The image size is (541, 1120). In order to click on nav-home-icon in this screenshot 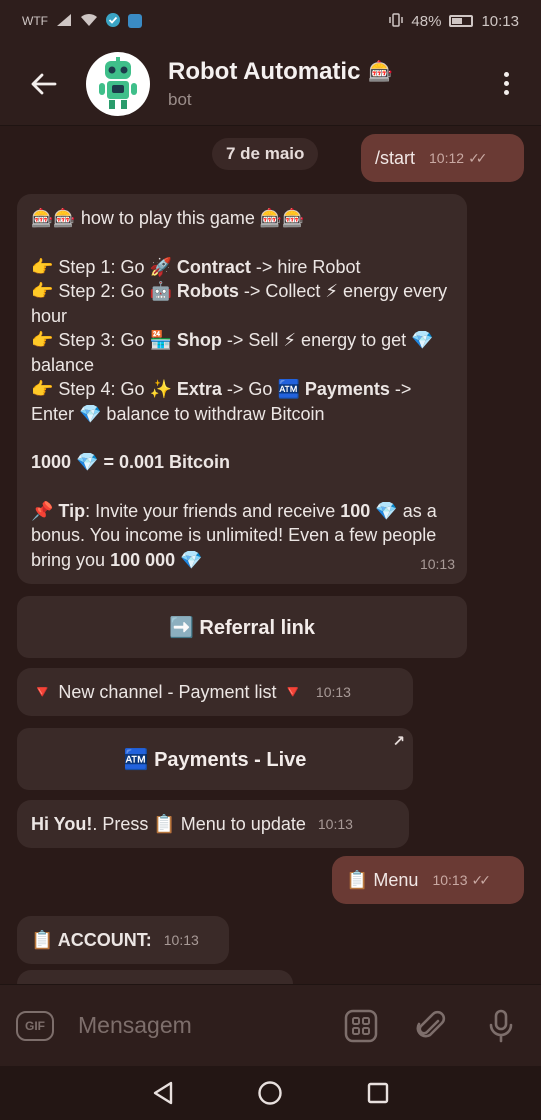, I will do `click(270, 1093)`.